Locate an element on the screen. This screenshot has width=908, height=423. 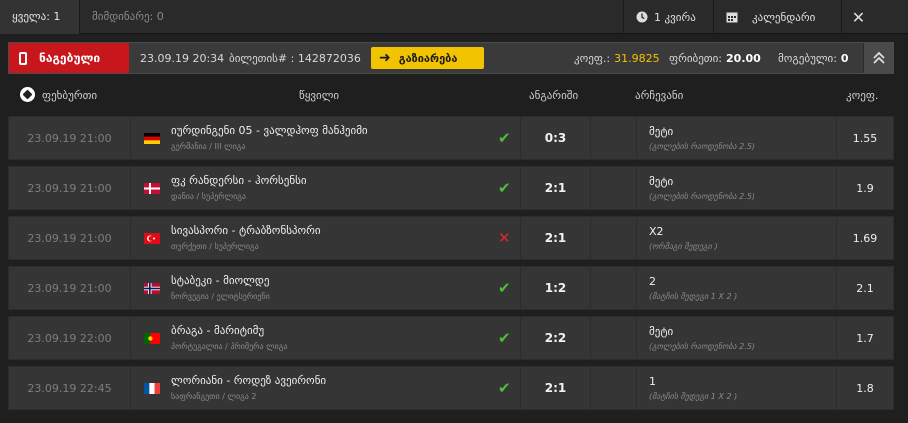
tab-live: მიმდინარე: 0 is located at coordinates (122, 17).